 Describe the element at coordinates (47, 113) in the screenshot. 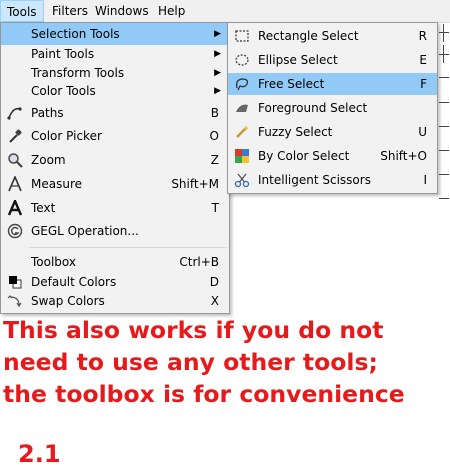

I see `menu-item-label: Paths` at that location.